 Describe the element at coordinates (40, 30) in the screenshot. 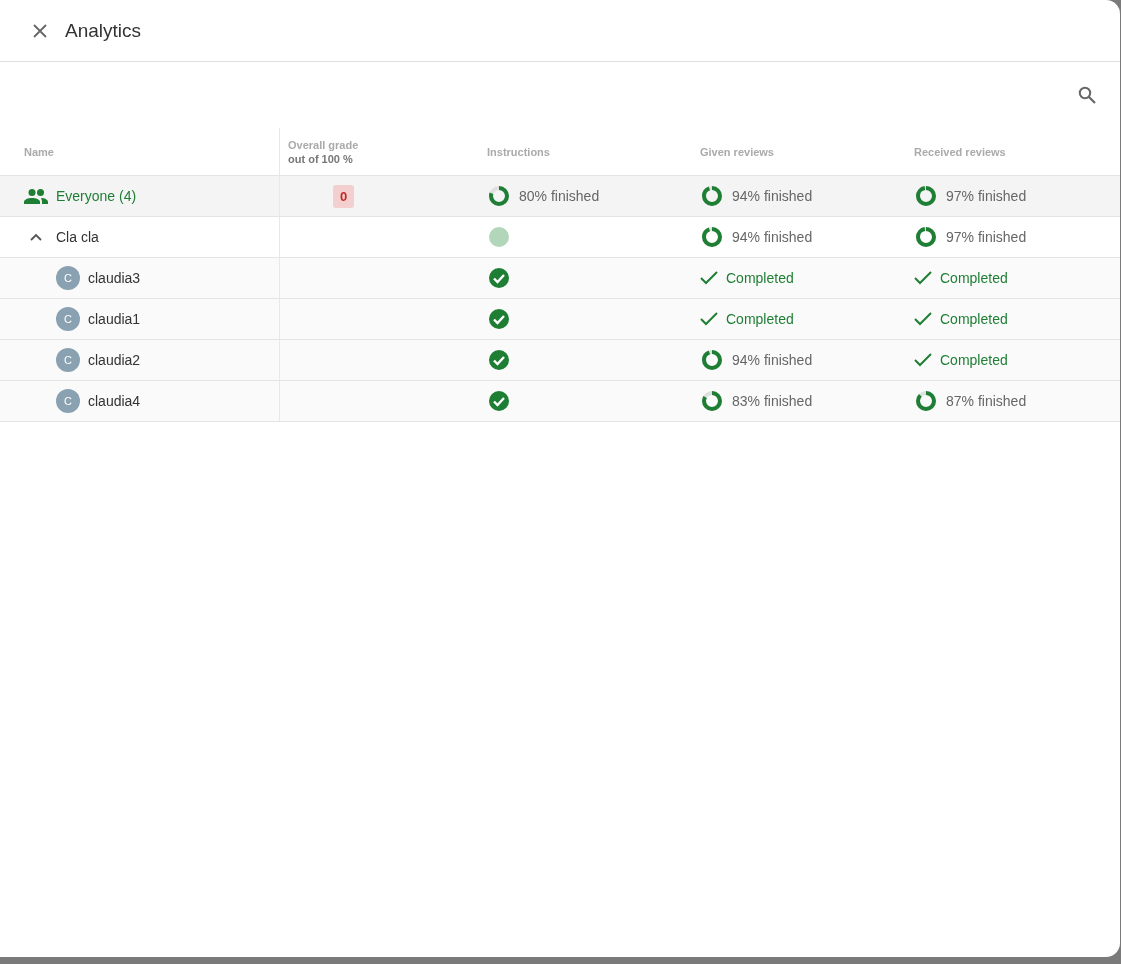

I see `close-icon` at that location.